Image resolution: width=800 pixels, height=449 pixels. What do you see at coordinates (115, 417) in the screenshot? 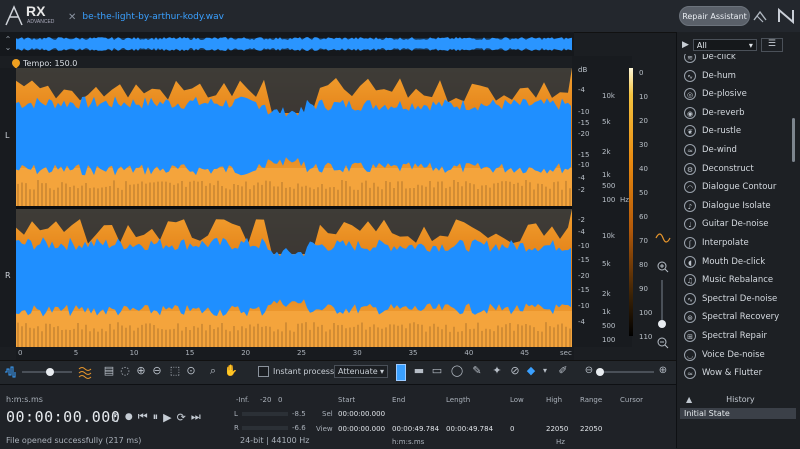
I see `headphones-icon: ♫` at bounding box center [115, 417].